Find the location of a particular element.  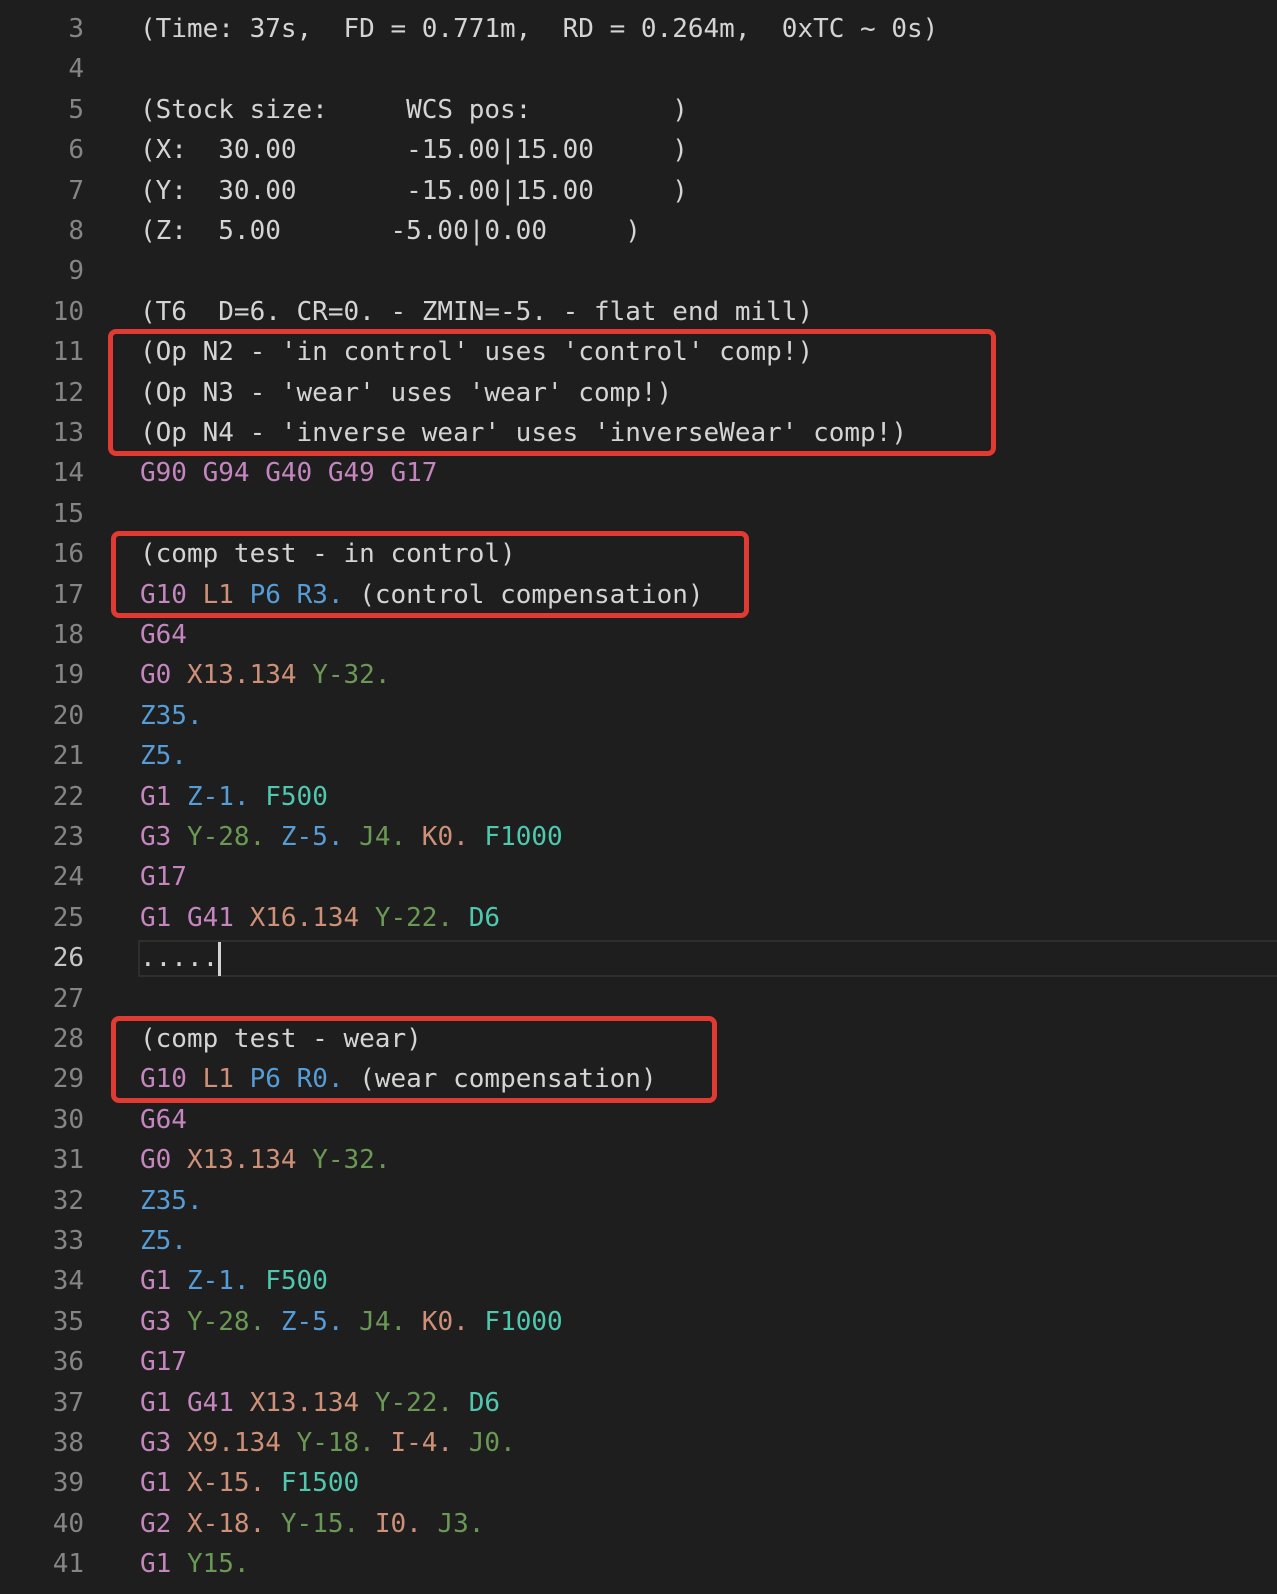

code-token: J4. is located at coordinates (390, 1321).